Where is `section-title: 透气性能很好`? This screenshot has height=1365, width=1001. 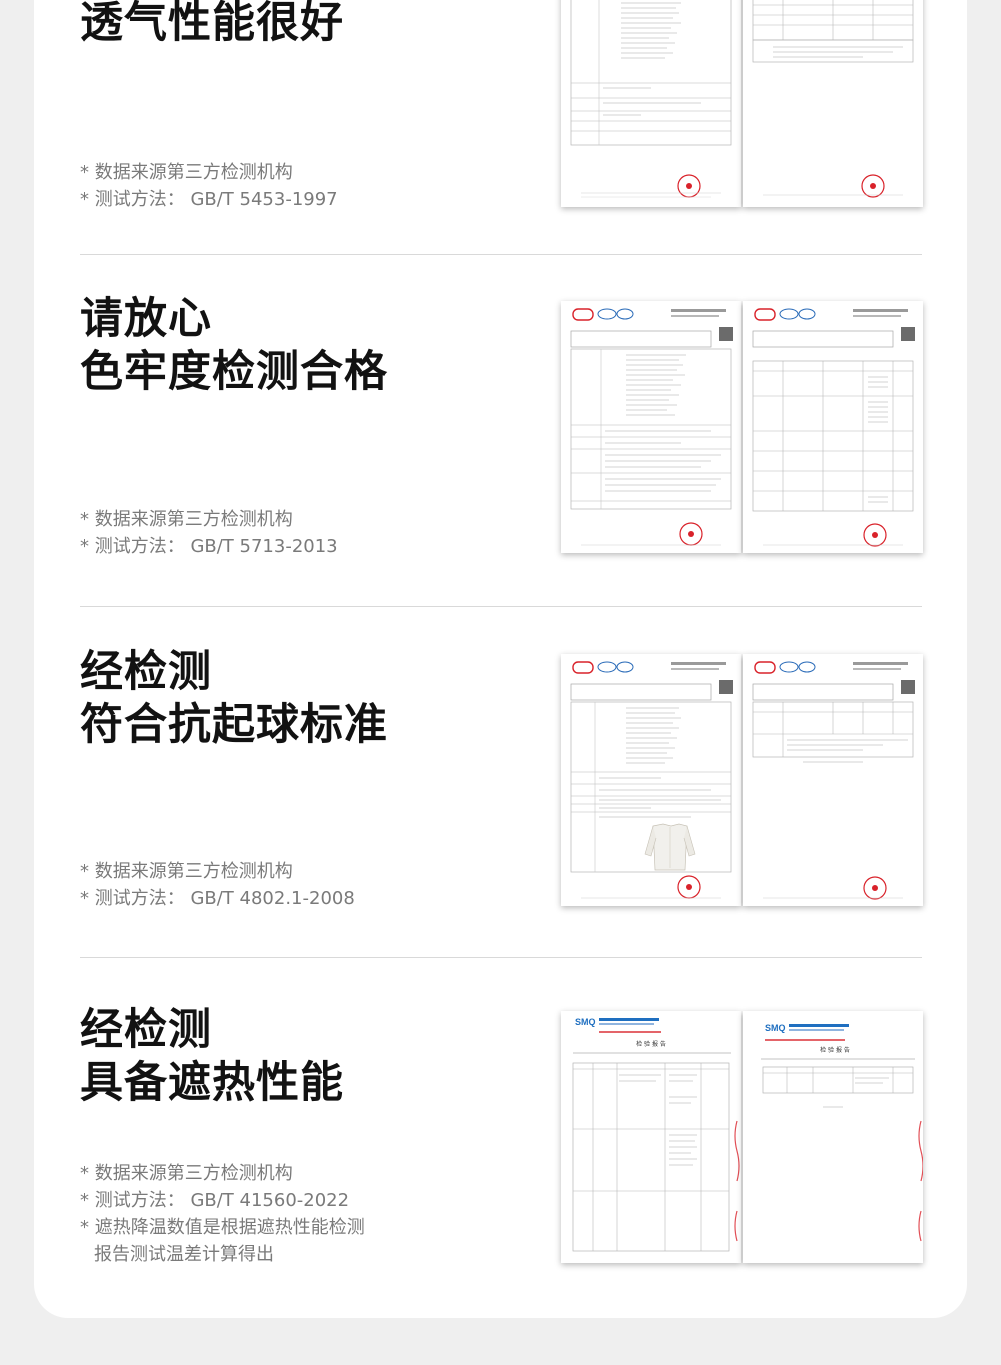 section-title: 透气性能很好 is located at coordinates (212, 25).